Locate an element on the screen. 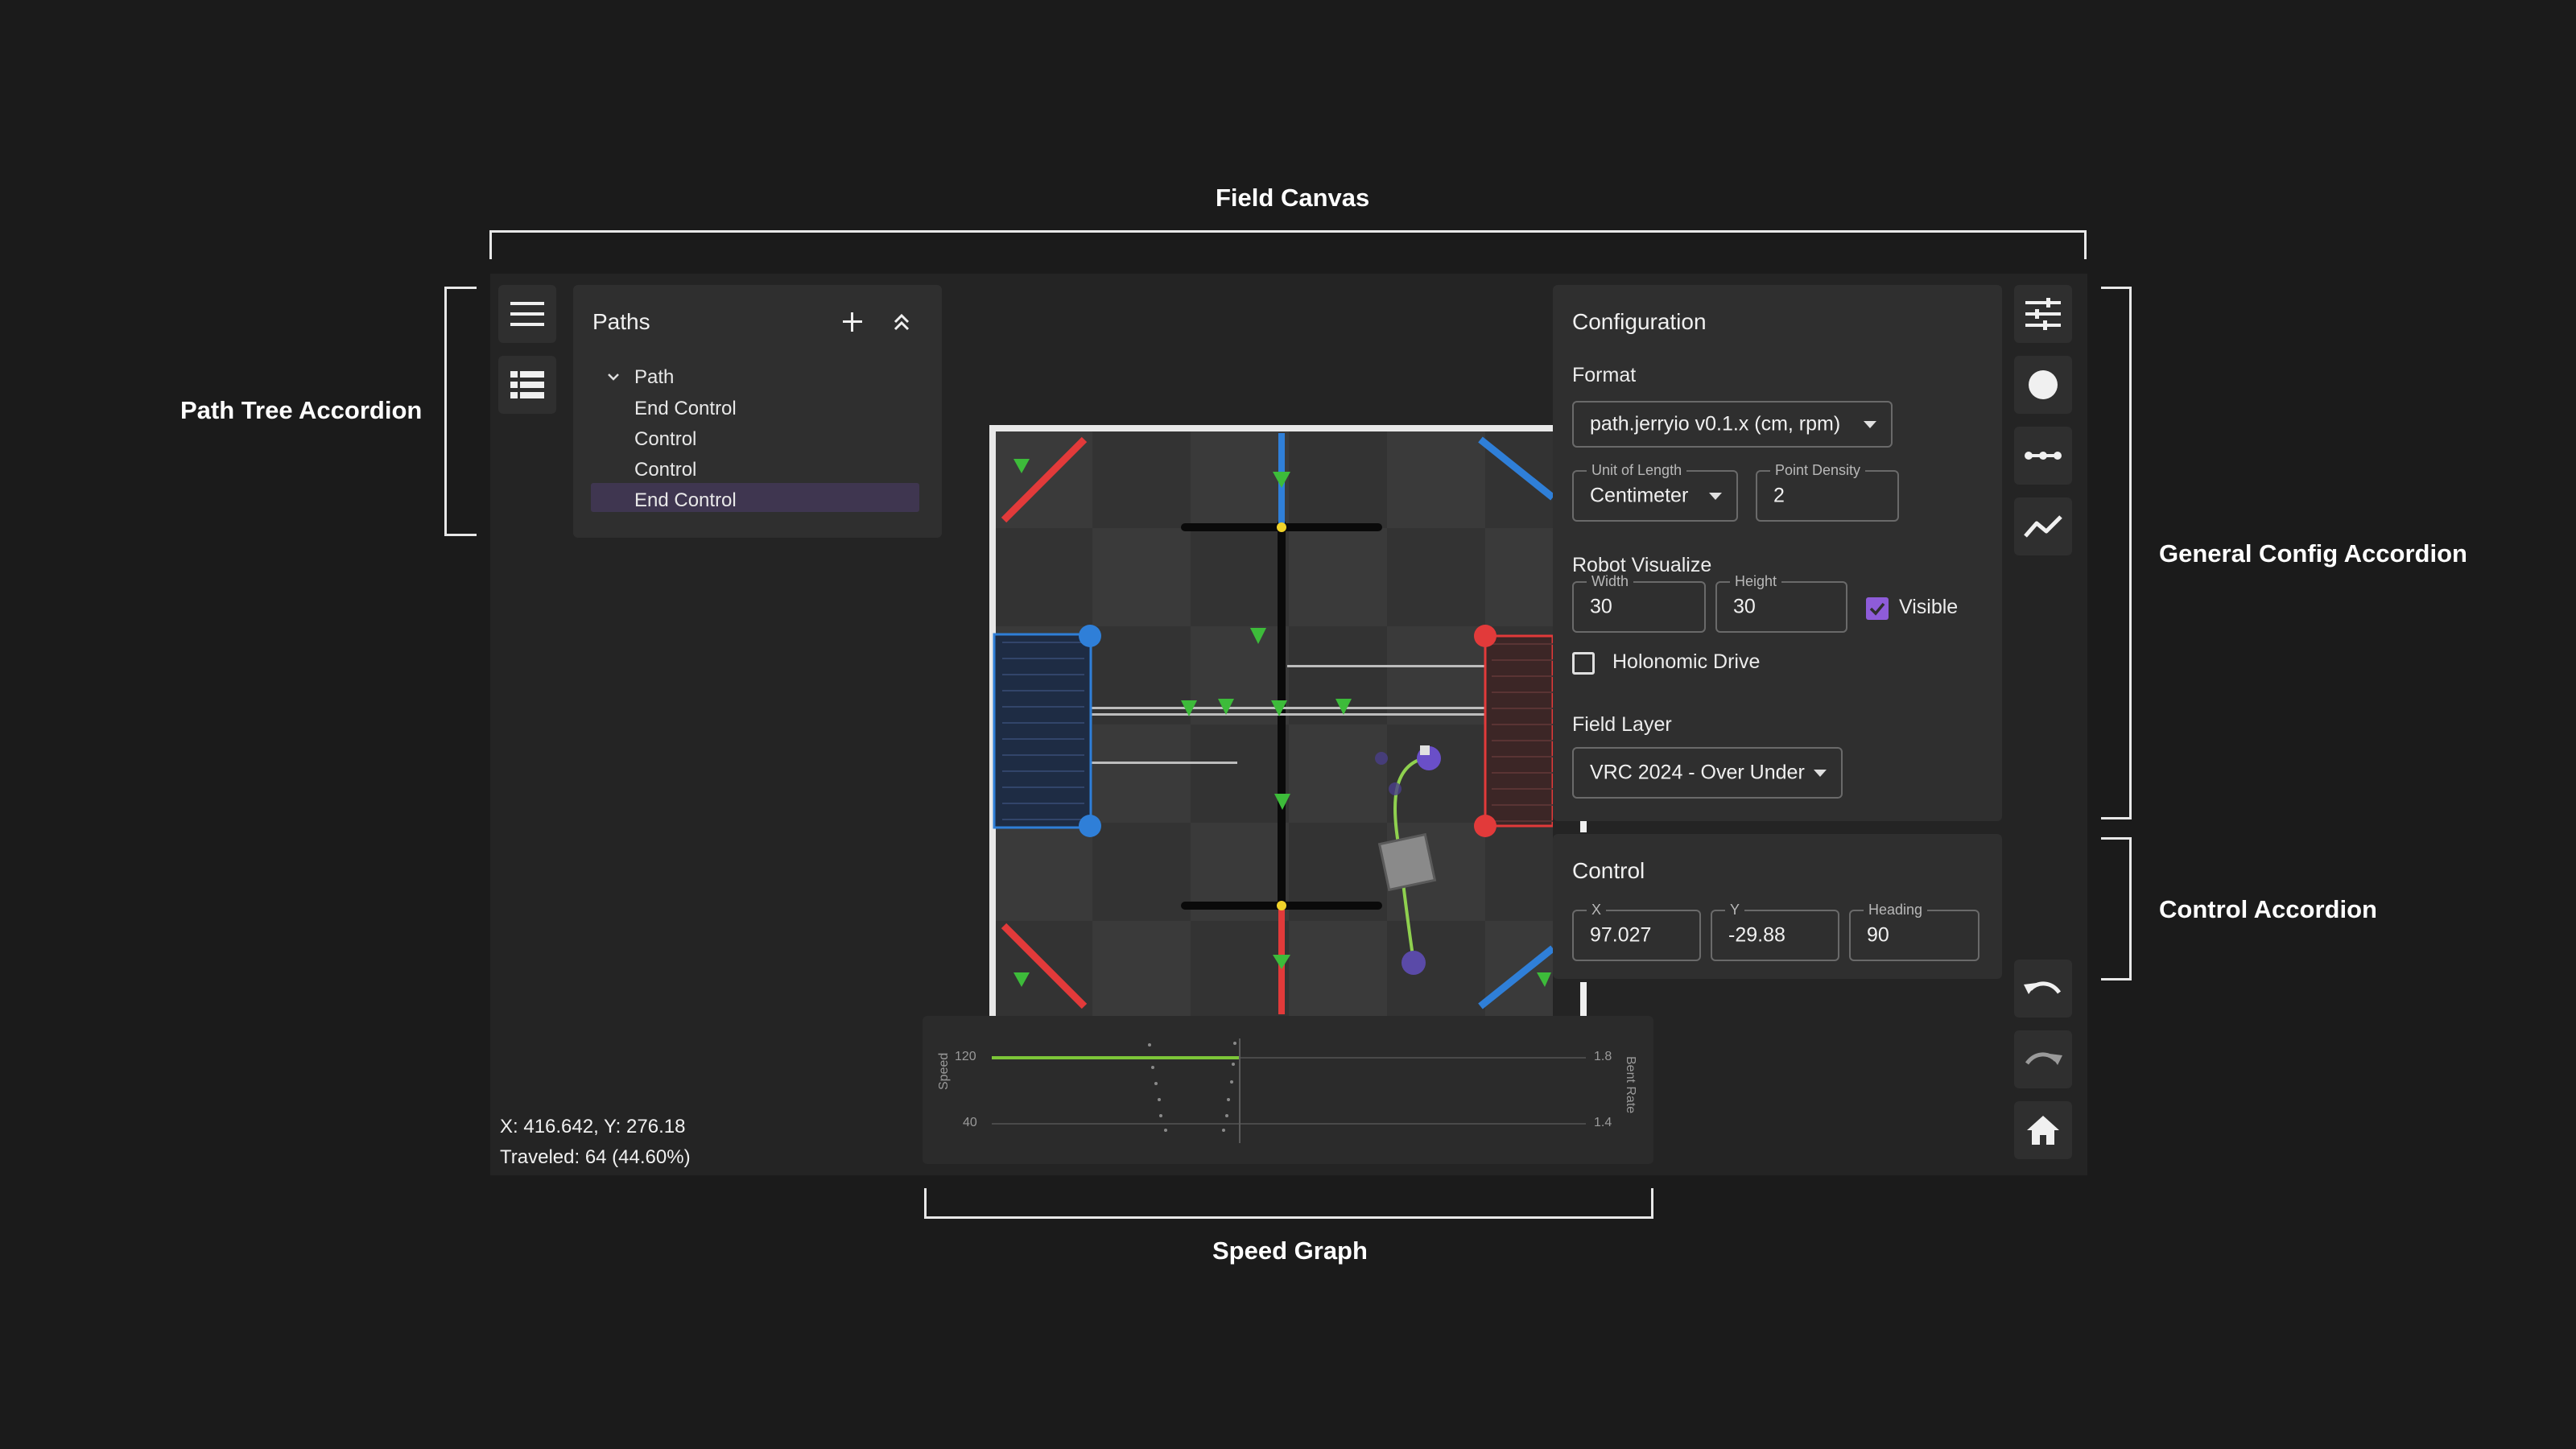 This screenshot has height=1449, width=2576. home-button is located at coordinates (2043, 1130).